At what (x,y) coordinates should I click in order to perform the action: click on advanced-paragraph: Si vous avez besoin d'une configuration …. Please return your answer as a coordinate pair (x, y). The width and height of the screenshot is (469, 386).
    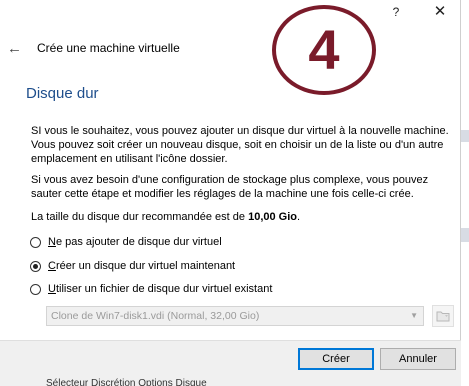
    Looking at the image, I should click on (230, 187).